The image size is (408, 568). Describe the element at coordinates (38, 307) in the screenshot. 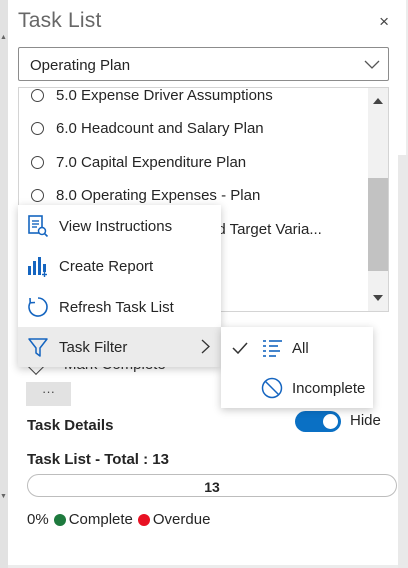

I see `refresh-icon` at that location.